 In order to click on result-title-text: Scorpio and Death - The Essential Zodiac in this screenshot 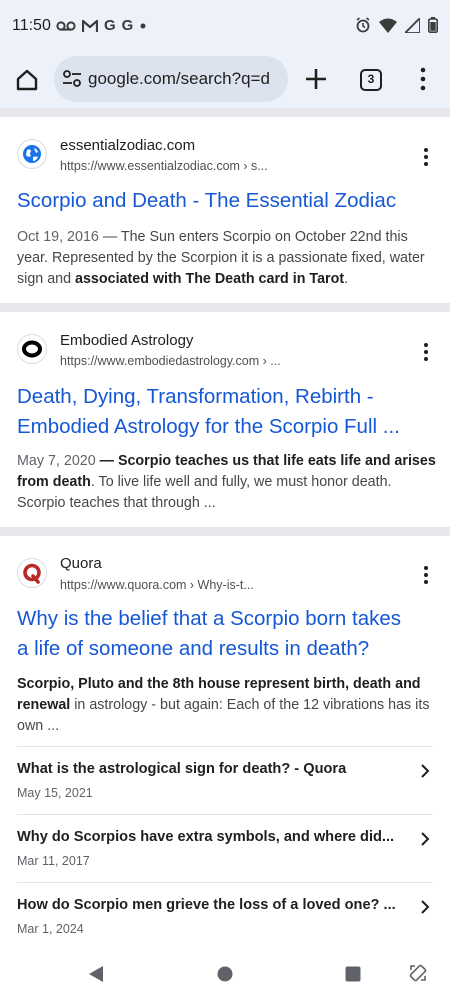, I will do `click(206, 200)`.